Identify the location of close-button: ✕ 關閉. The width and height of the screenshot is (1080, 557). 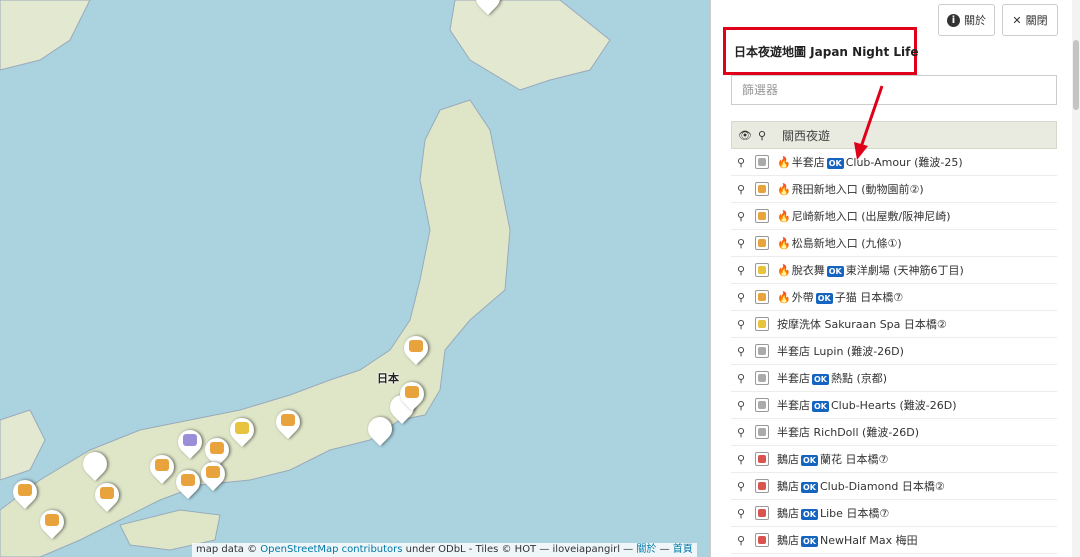
(1030, 20).